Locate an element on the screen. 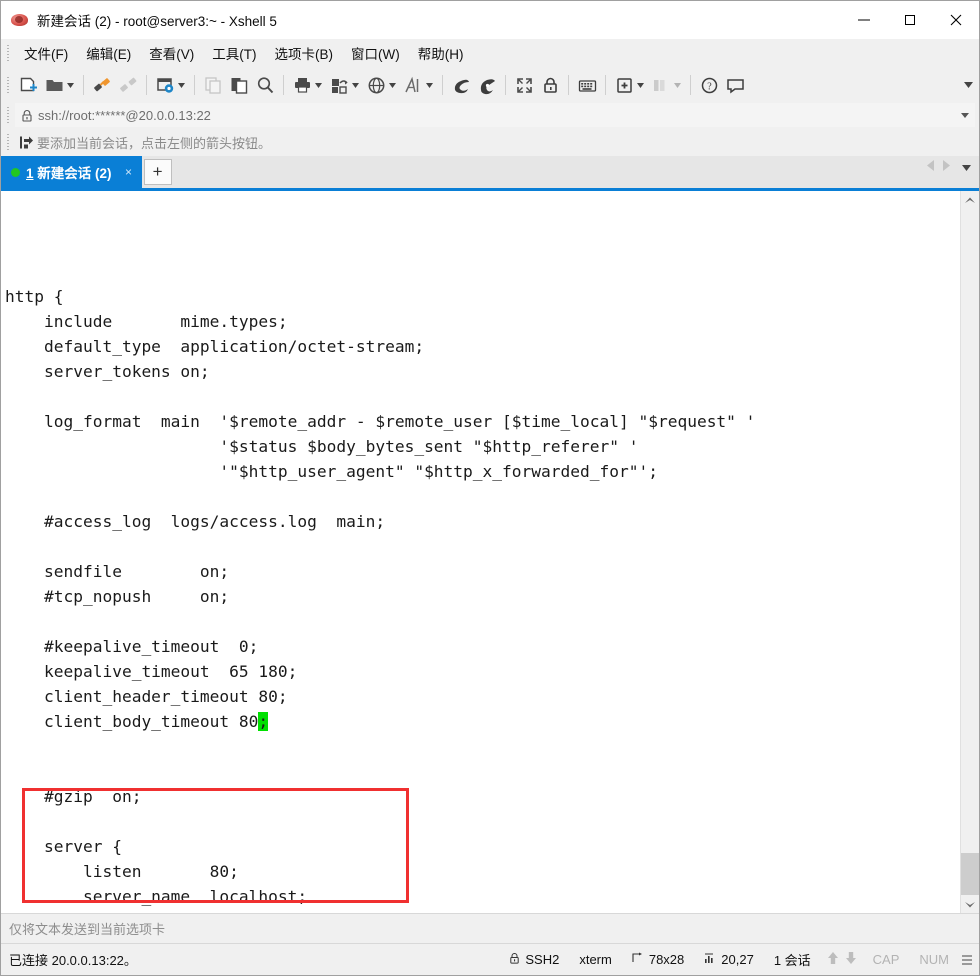  status-sessions-label: 1 会话 is located at coordinates (792, 960).